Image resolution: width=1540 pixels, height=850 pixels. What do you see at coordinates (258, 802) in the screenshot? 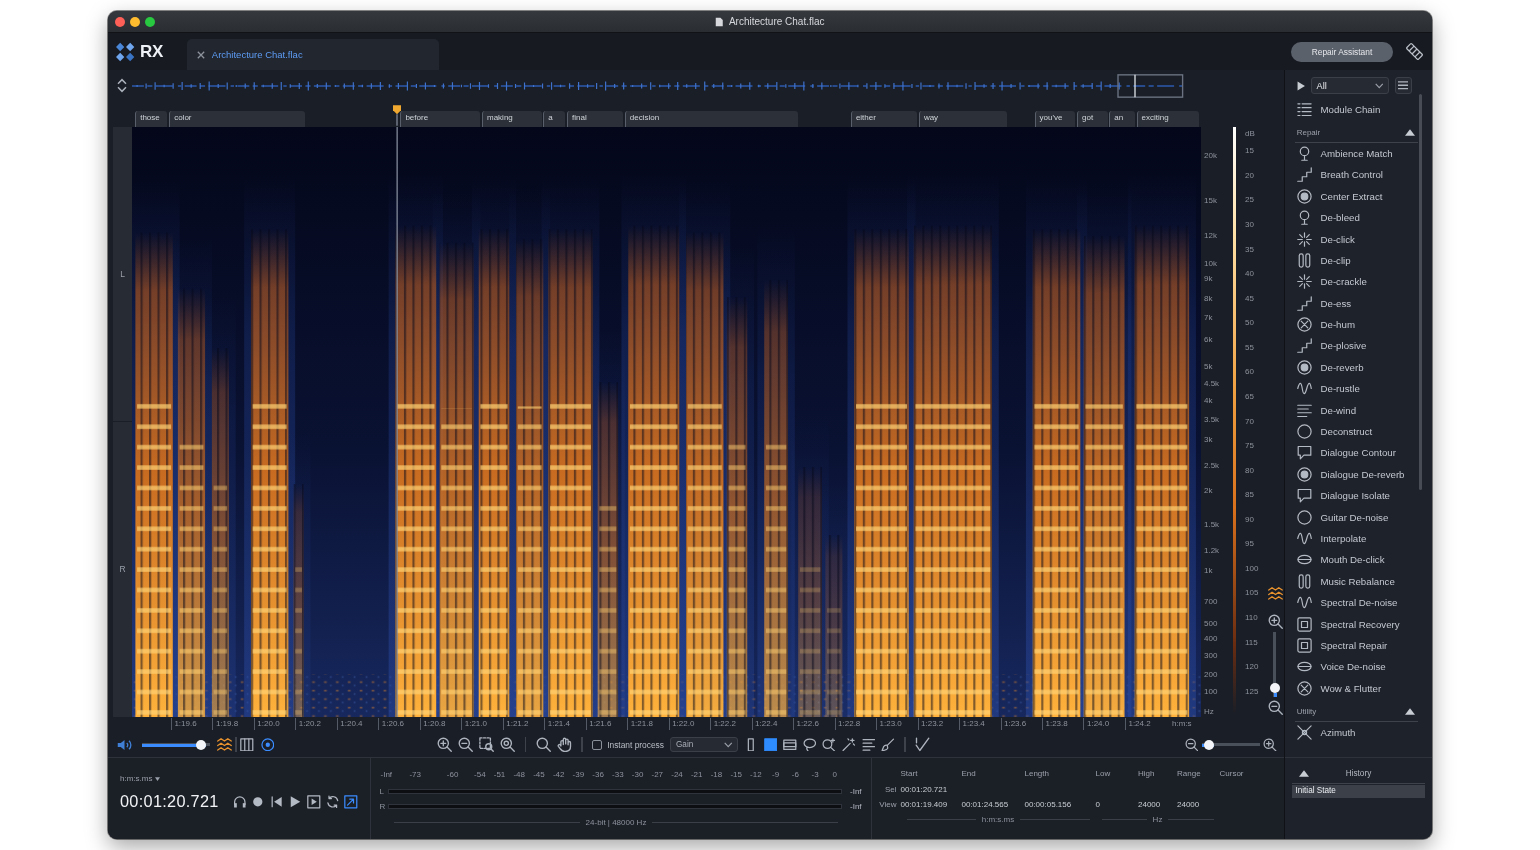
I see `record-icon` at bounding box center [258, 802].